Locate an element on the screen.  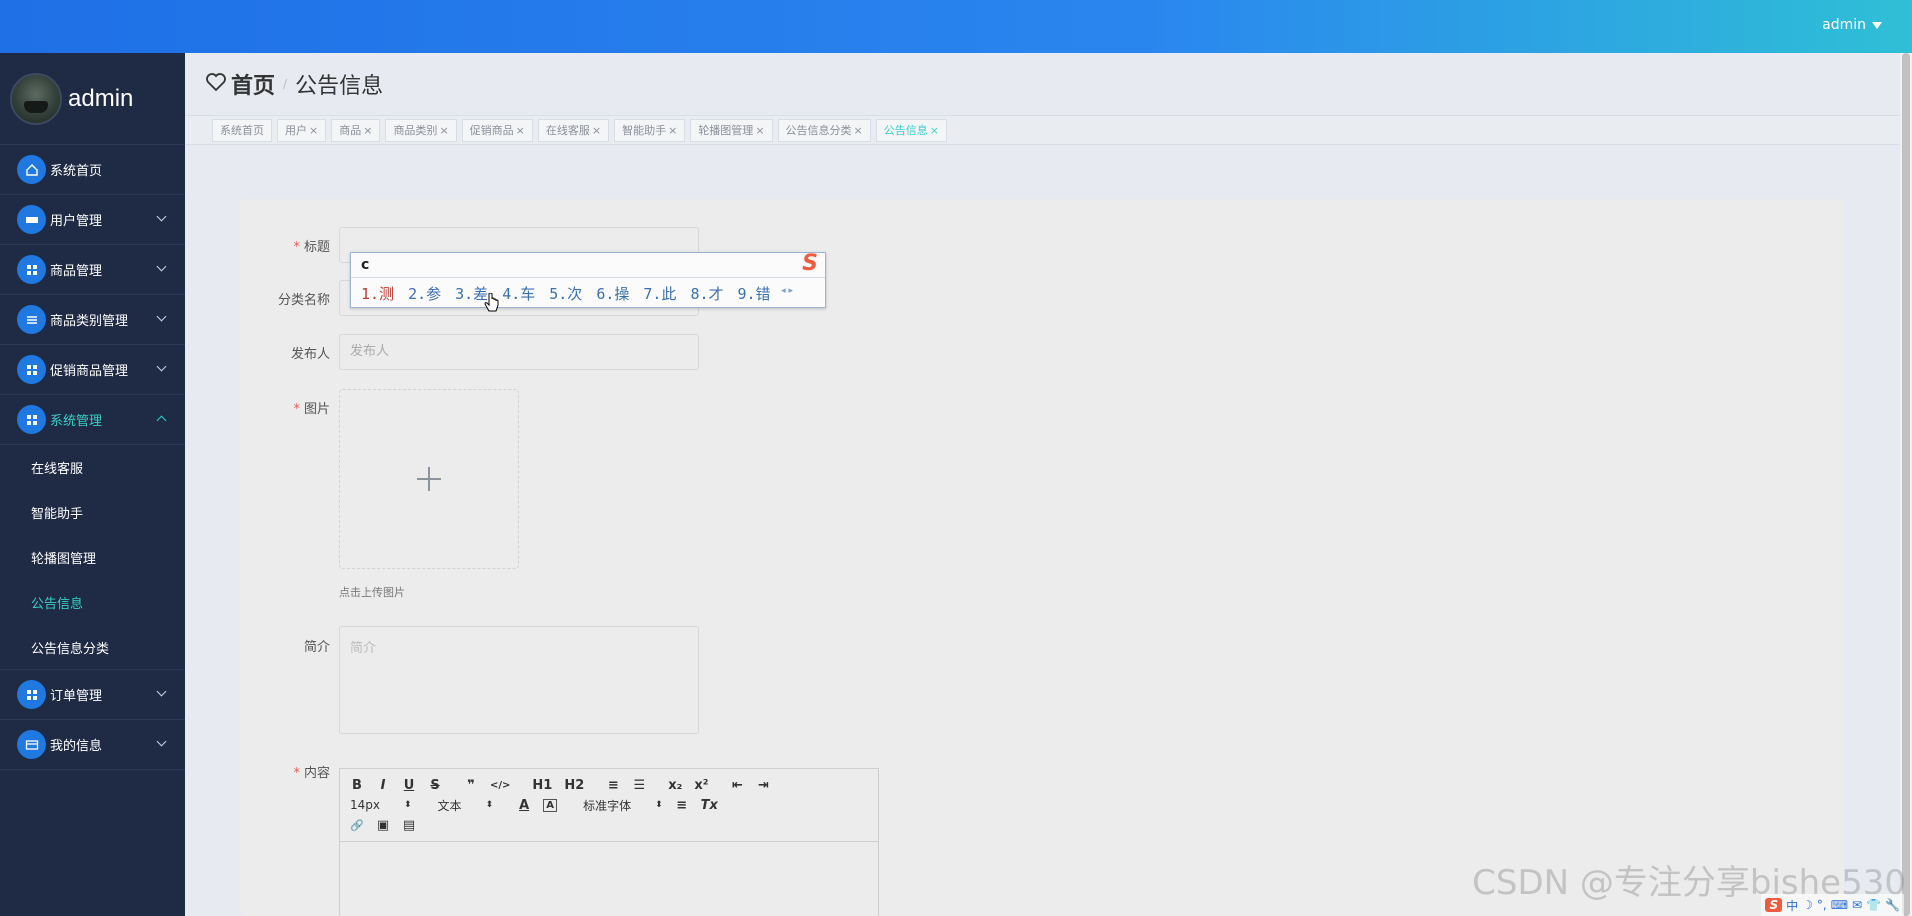
intro-textarea: 简介 is located at coordinates (519, 680).